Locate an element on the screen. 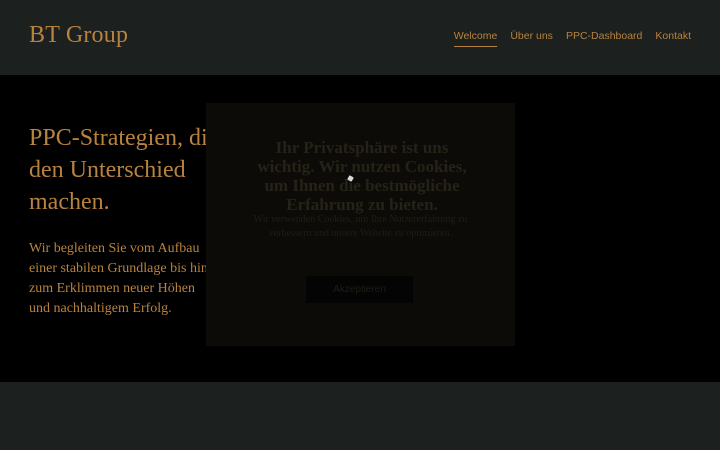  logo: BT Group is located at coordinates (78, 35).